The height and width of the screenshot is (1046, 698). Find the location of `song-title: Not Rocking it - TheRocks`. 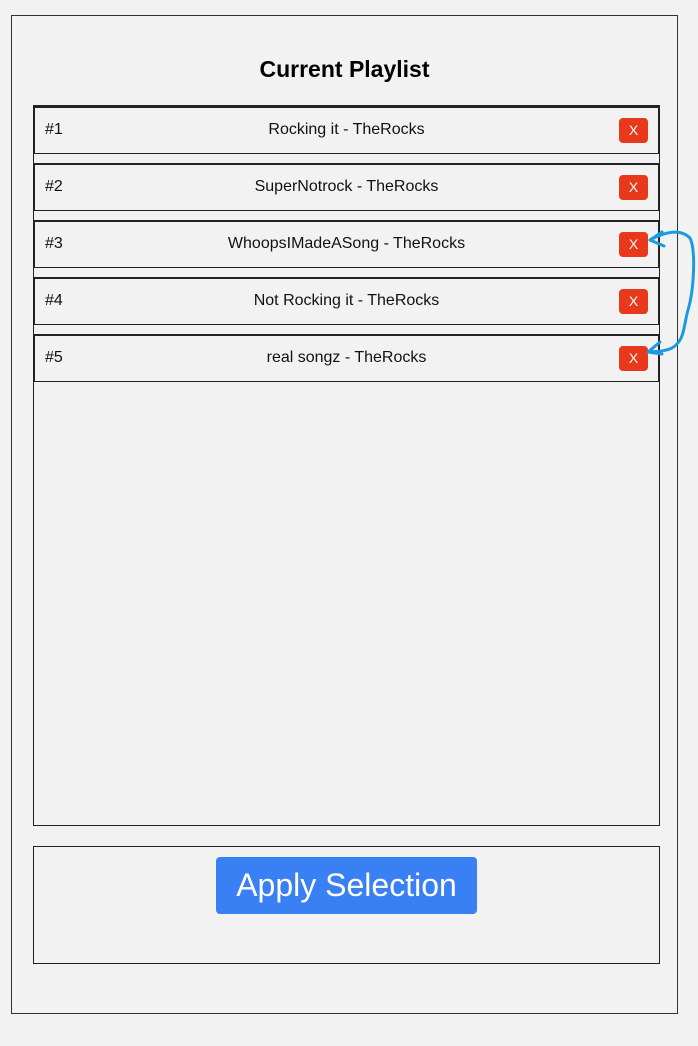

song-title: Not Rocking it - TheRocks is located at coordinates (346, 300).